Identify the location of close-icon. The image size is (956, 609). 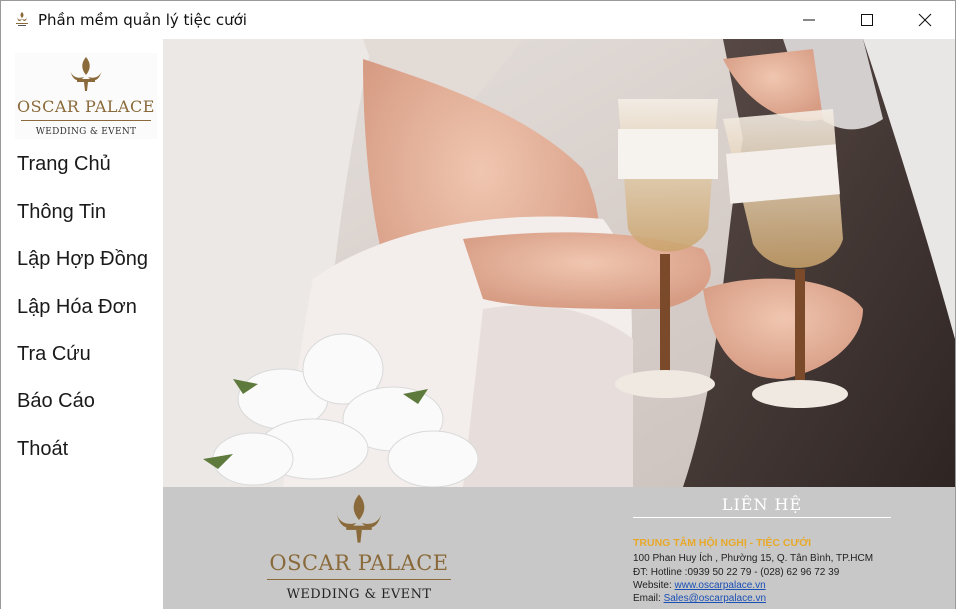
(925, 20).